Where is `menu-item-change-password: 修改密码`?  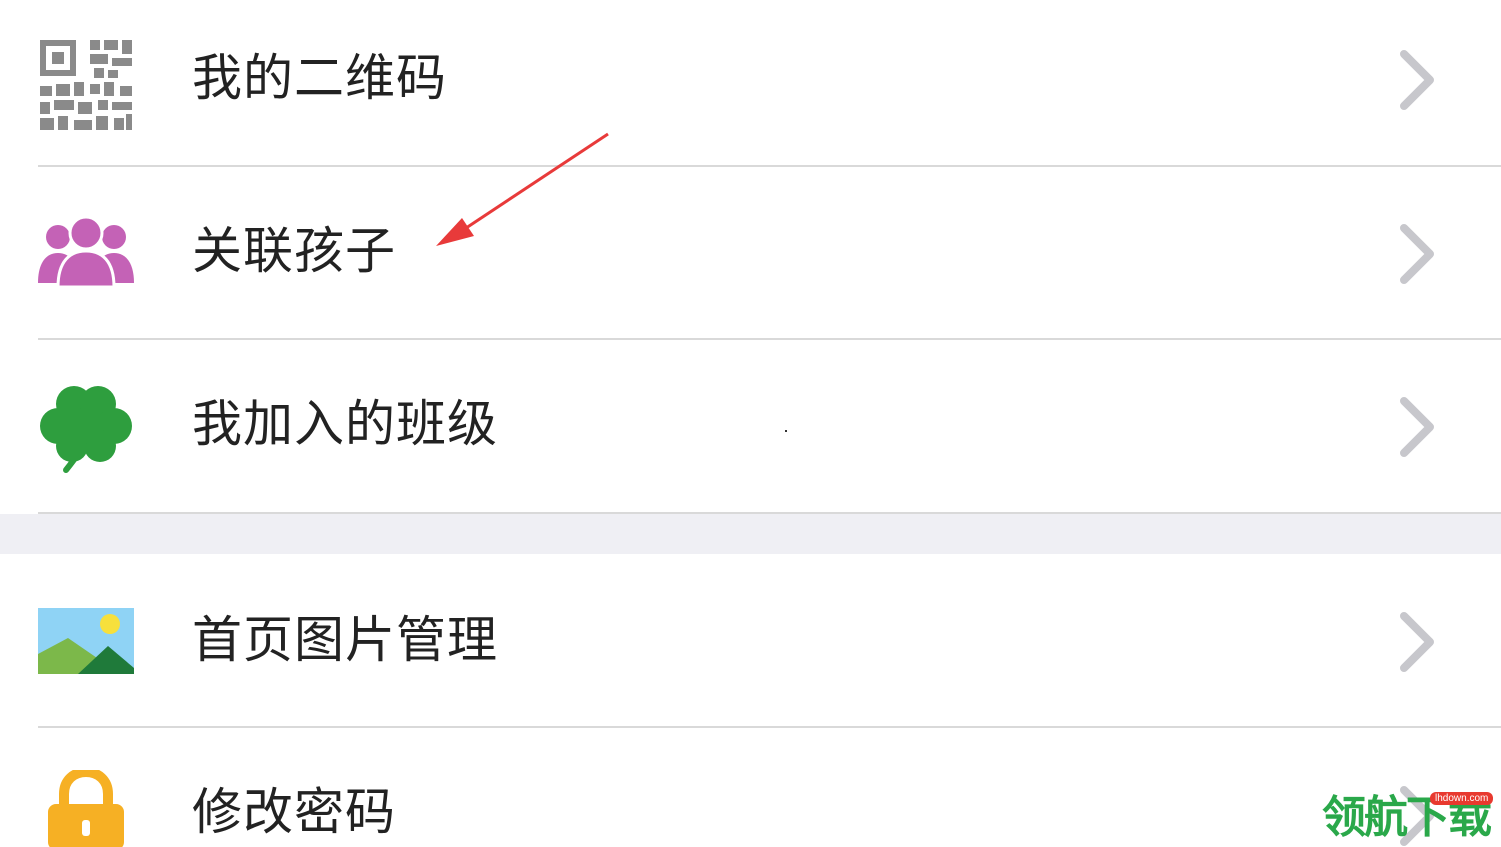
menu-item-change-password: 修改密码 is located at coordinates (750, 787).